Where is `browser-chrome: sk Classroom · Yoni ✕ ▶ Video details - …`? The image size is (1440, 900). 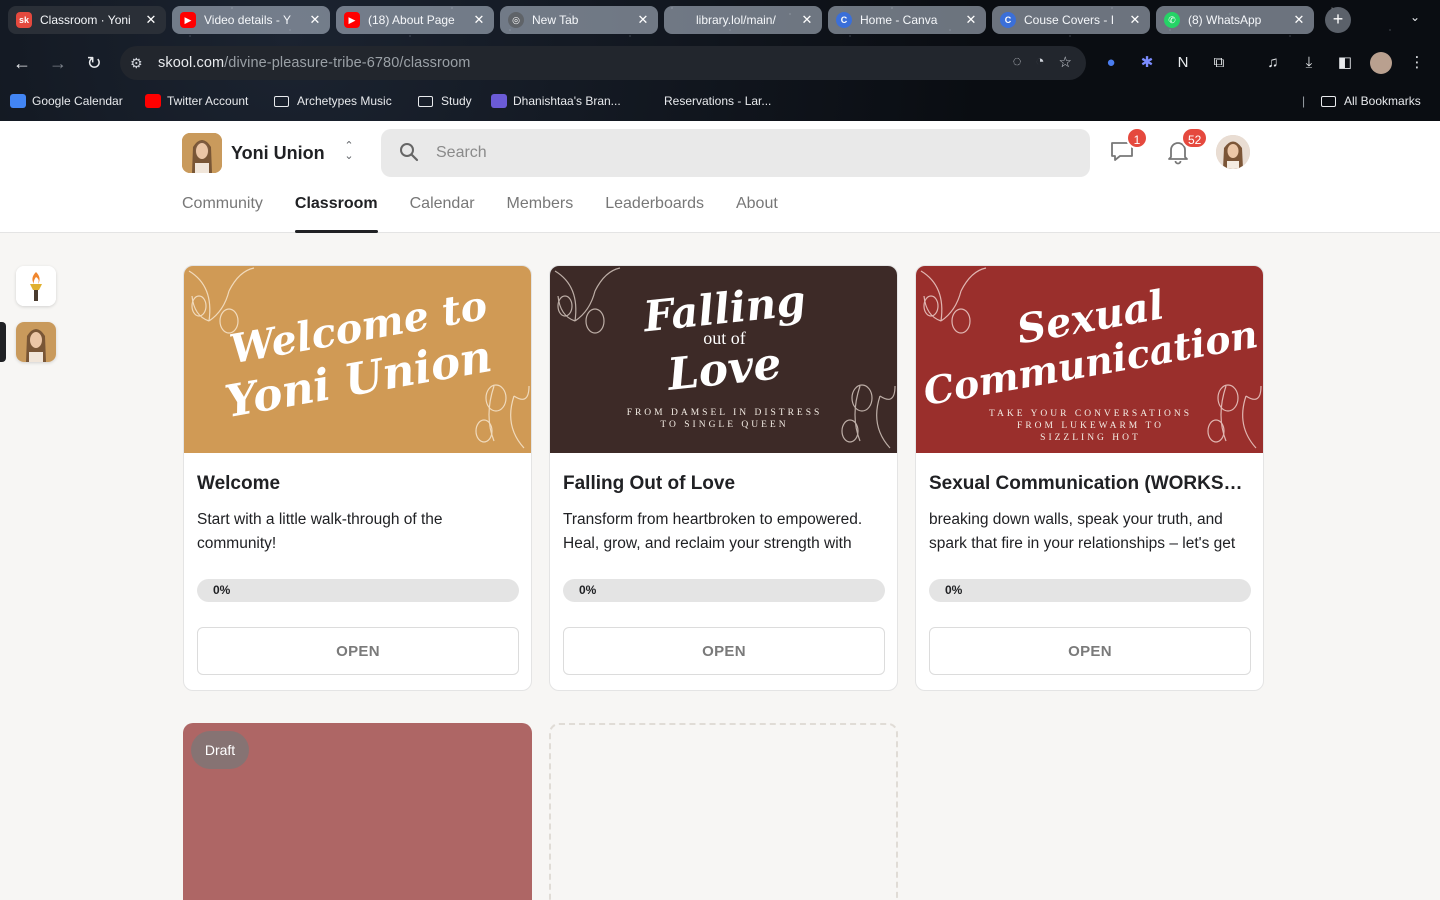 browser-chrome: sk Classroom · Yoni ✕ ▶ Video details - … is located at coordinates (720, 60).